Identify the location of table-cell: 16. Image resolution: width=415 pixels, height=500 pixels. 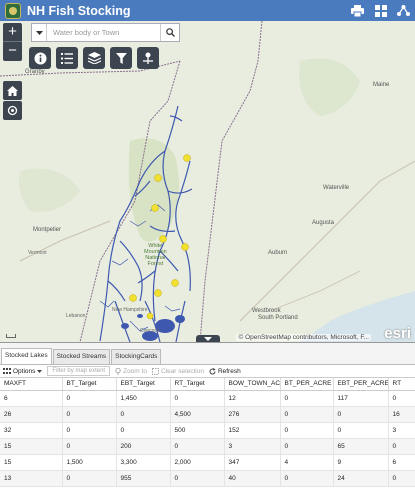
(401, 414).